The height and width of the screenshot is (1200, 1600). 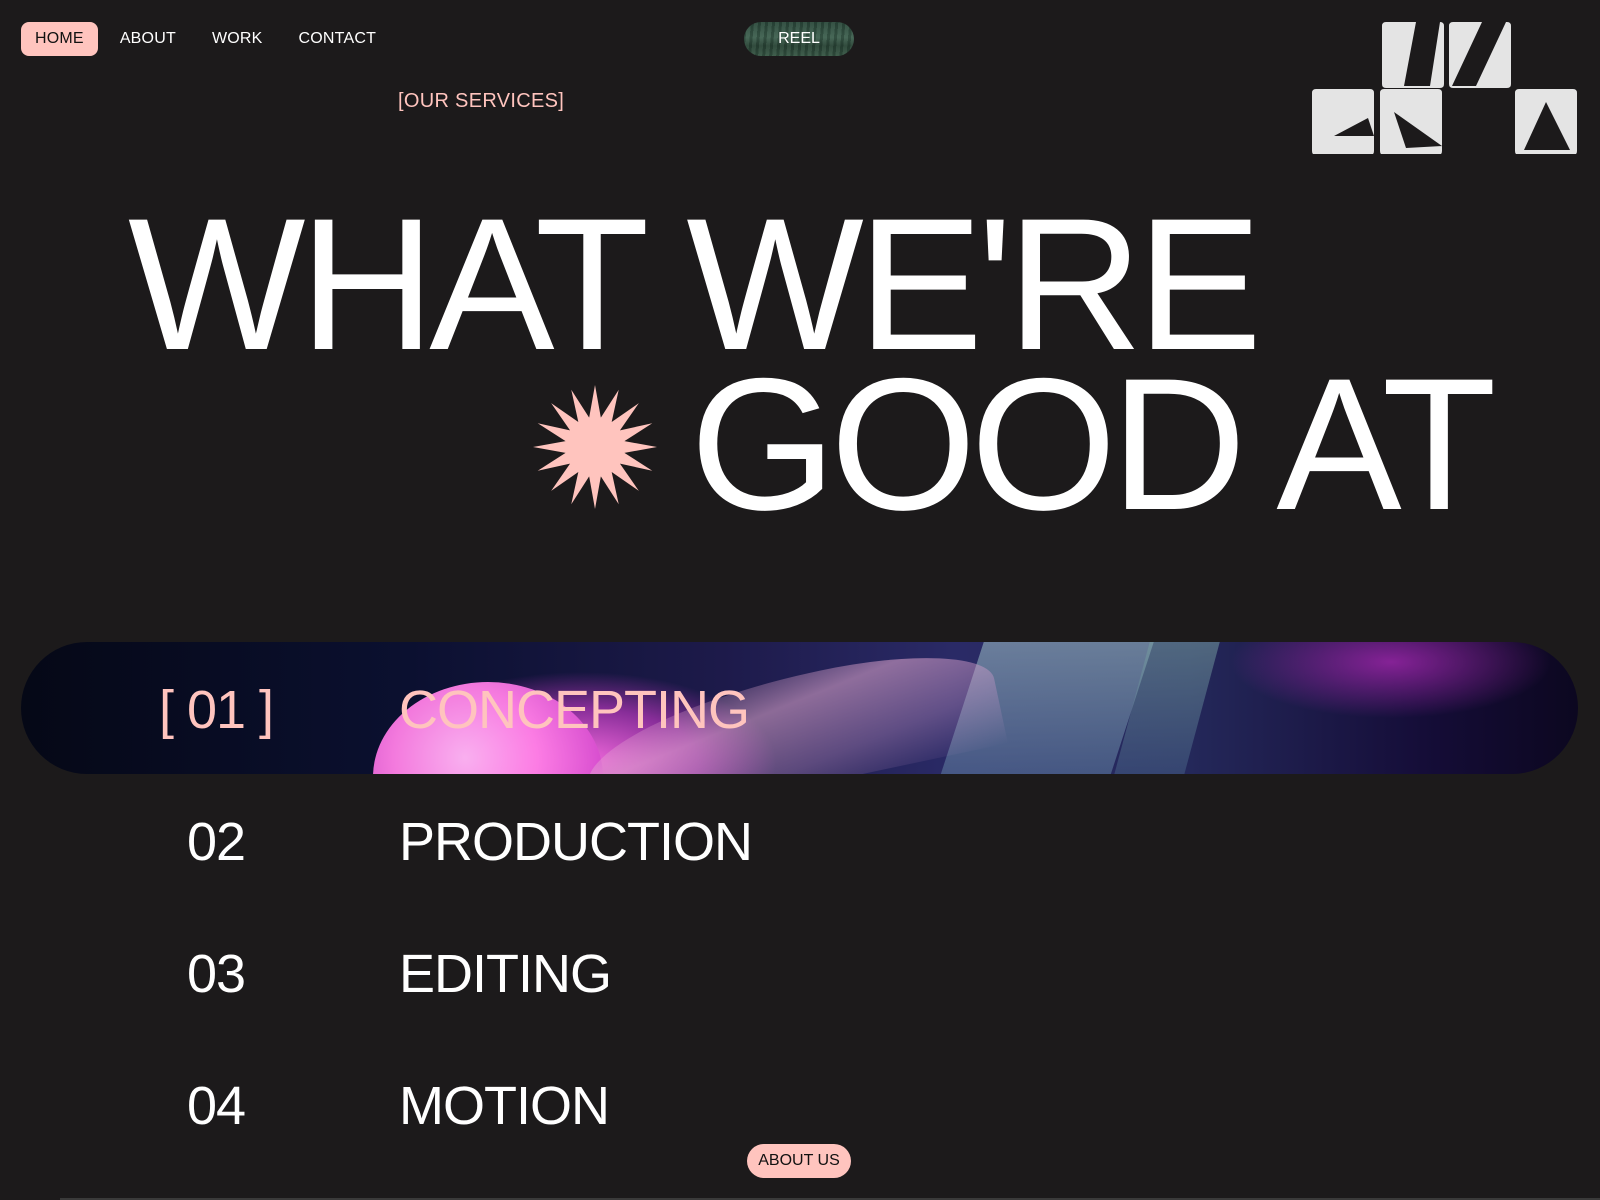 I want to click on service-row-concepting: [ 01 ] CONCEPTING, so click(x=799, y=708).